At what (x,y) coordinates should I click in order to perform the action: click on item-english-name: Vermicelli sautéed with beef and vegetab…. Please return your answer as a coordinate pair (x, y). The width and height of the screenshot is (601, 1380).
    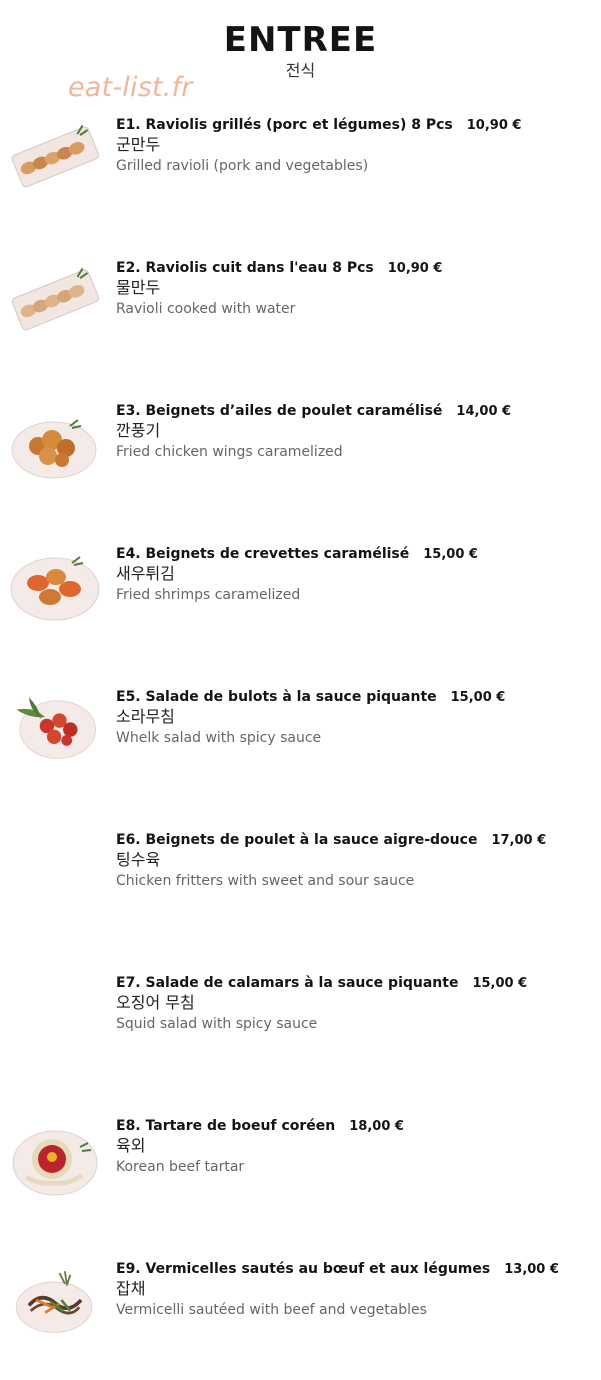
    Looking at the image, I should click on (271, 1310).